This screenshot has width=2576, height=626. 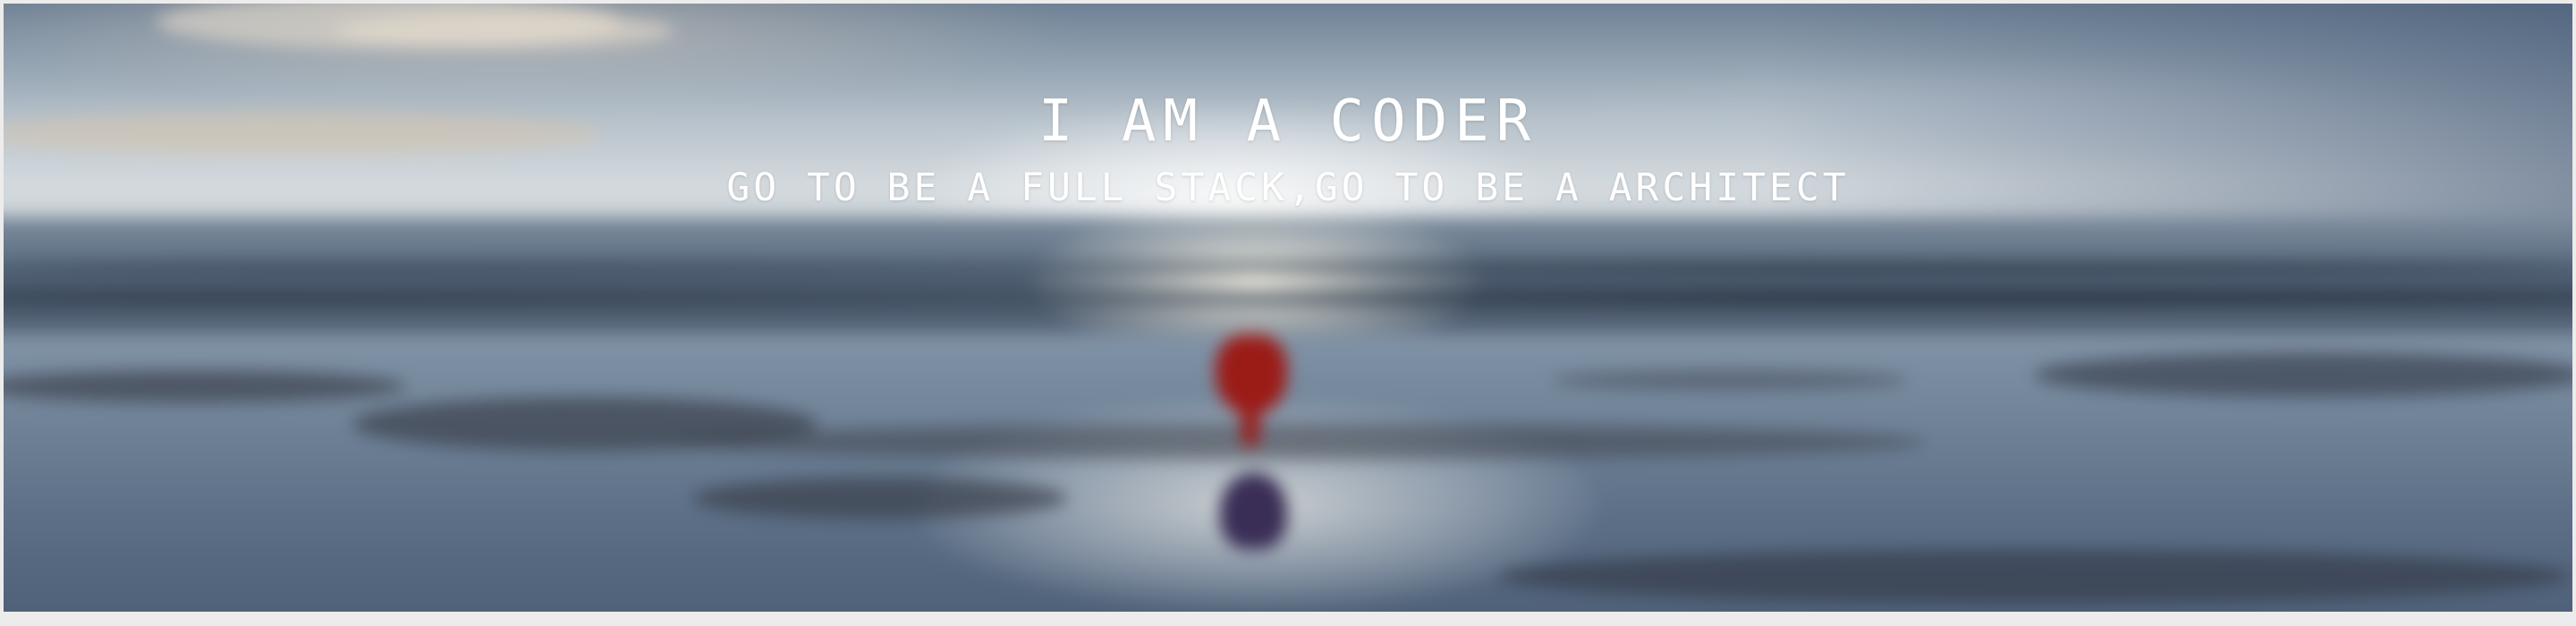 I want to click on cloud, so click(x=504, y=30).